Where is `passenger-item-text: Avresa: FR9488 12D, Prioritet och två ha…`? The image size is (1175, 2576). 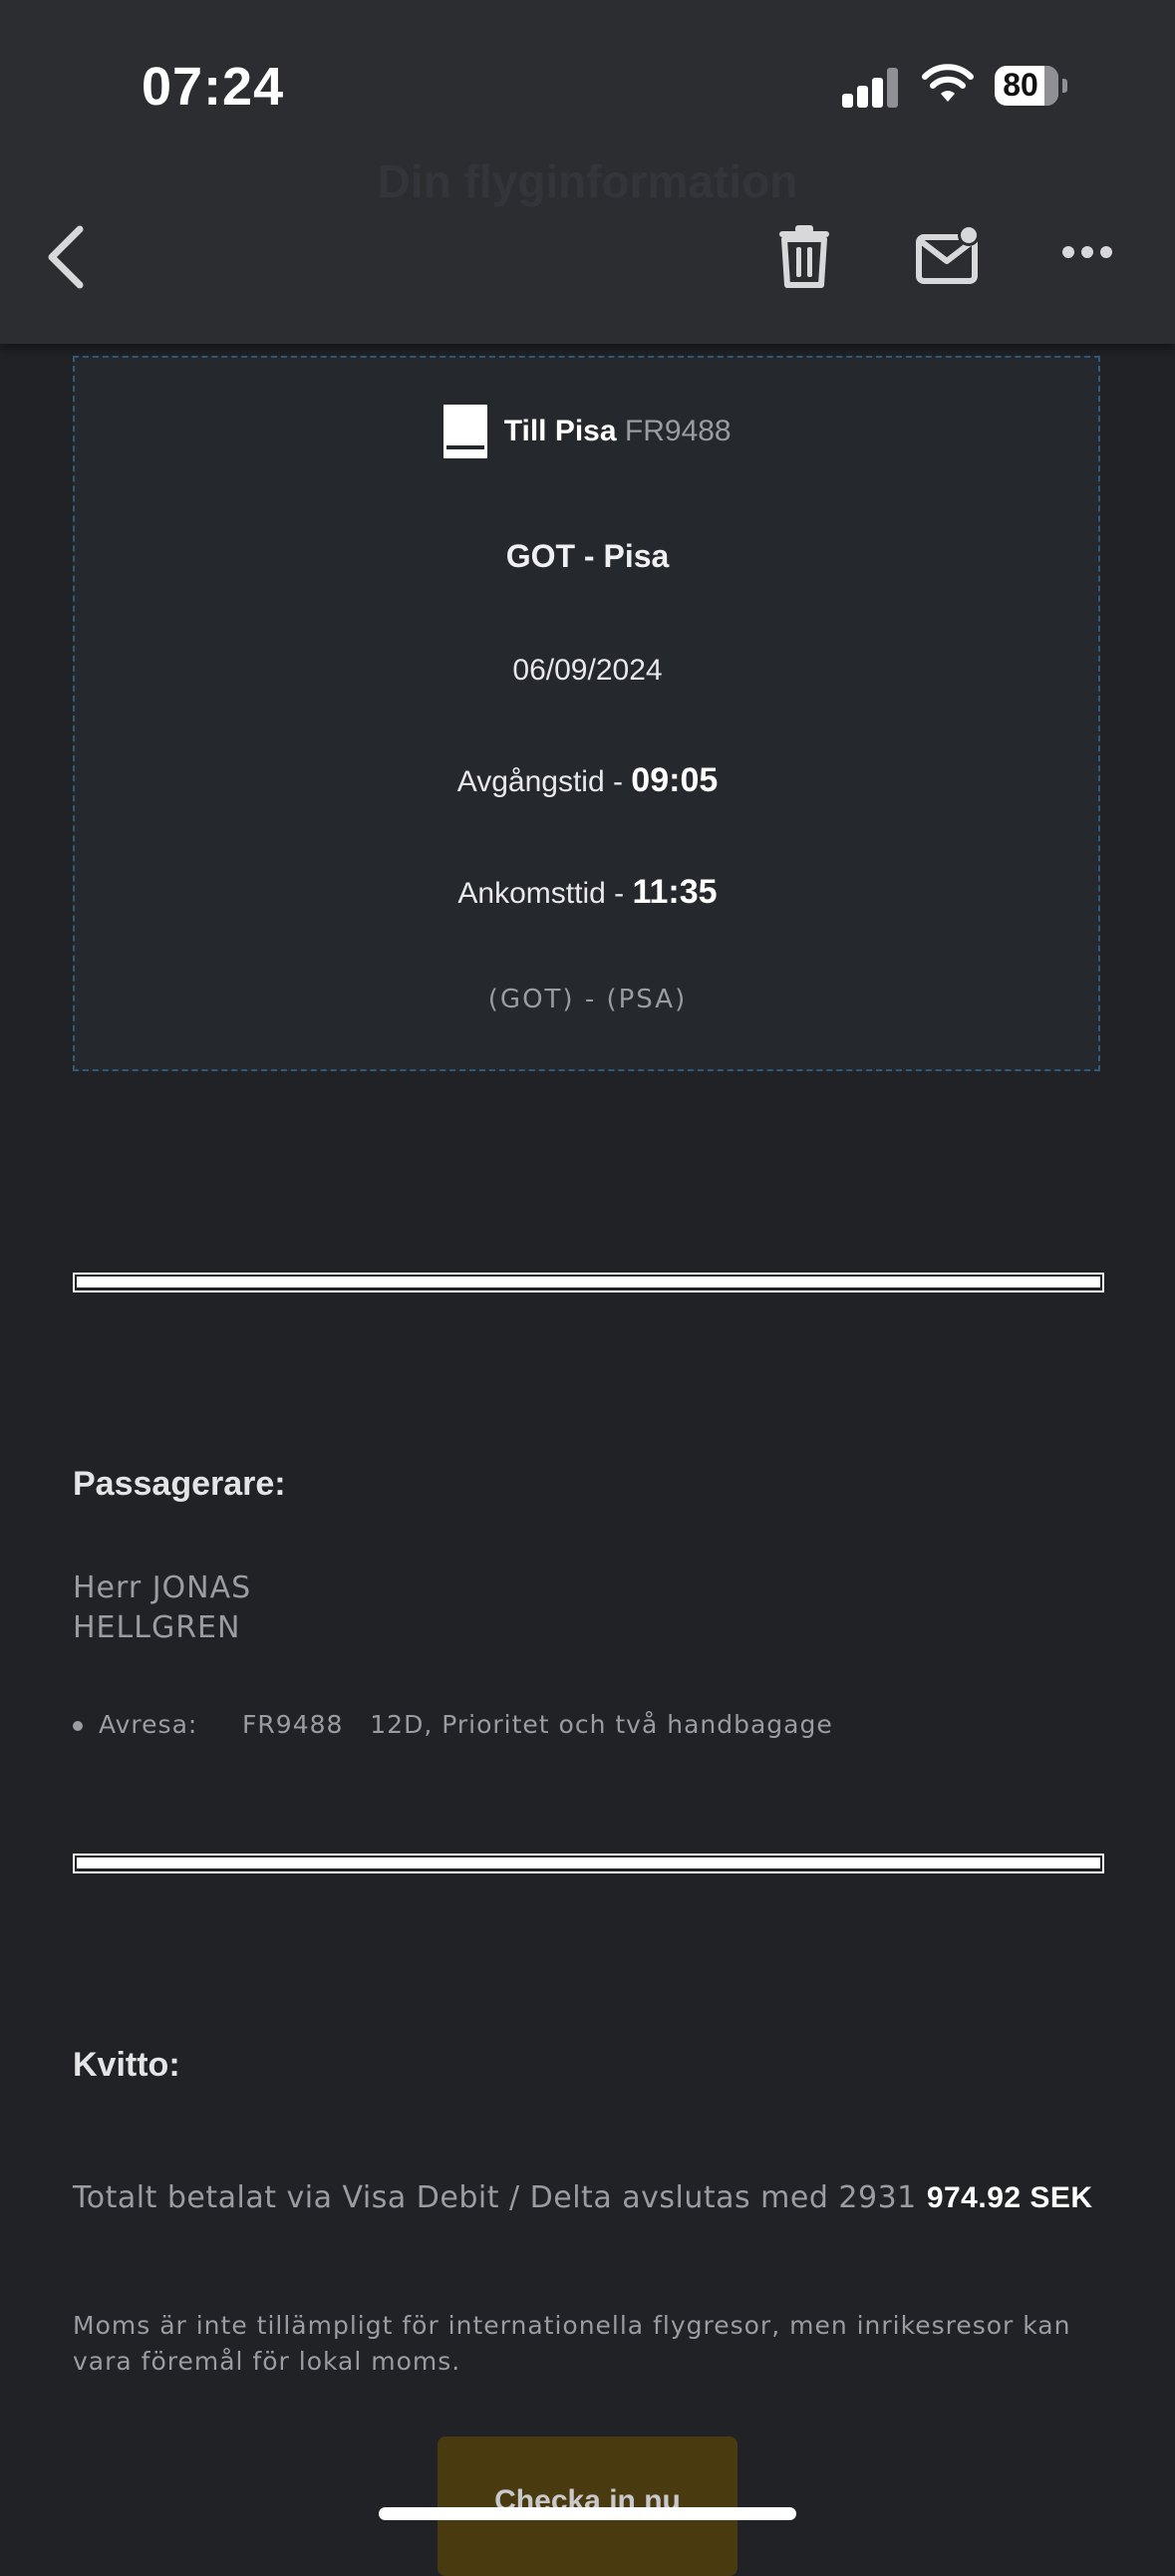
passenger-item-text: Avresa: FR9488 12D, Prioritet och två ha… is located at coordinates (466, 1724).